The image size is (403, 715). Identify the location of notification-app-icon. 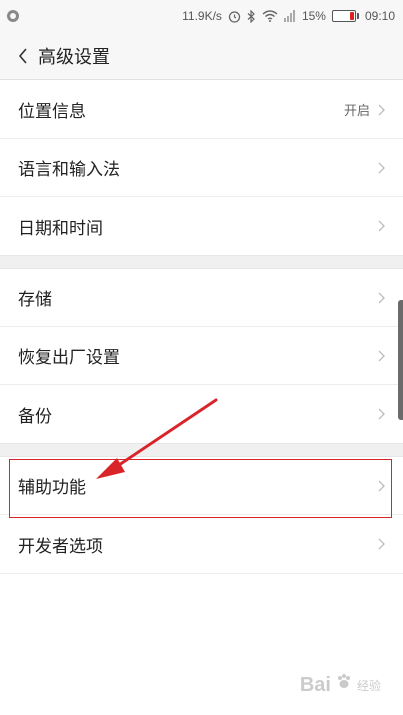
(13, 16).